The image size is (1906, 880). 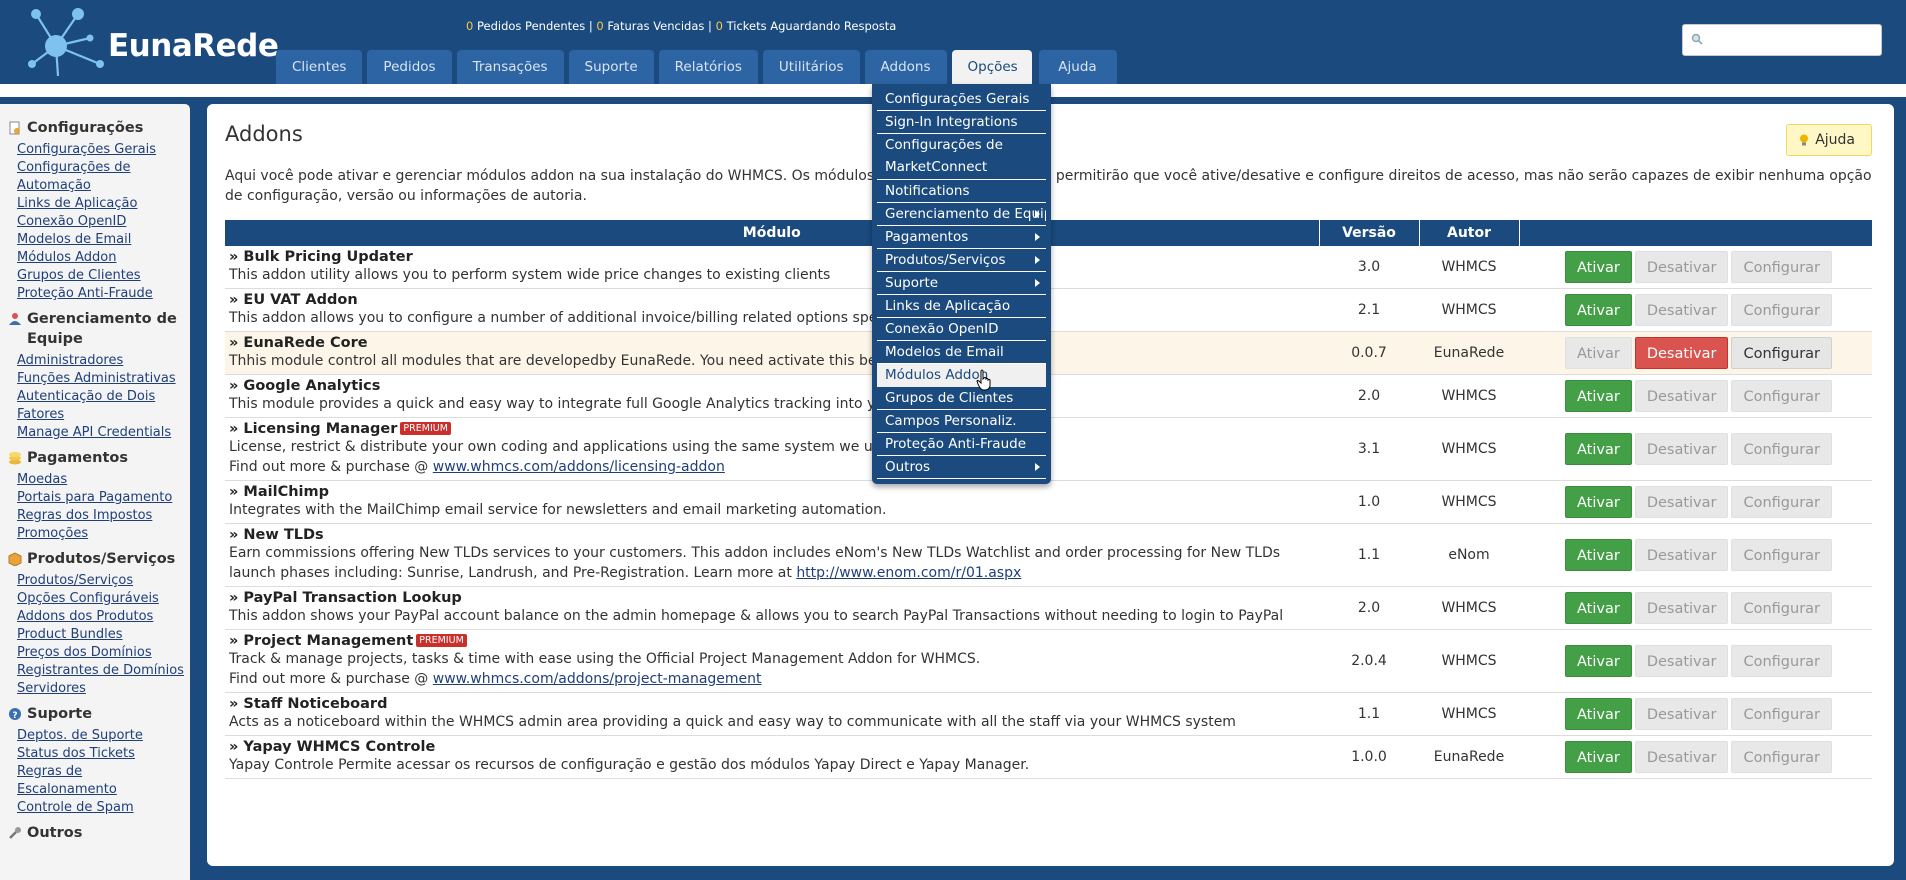 I want to click on sidebar-link-moedas: Moedas, so click(x=92, y=480).